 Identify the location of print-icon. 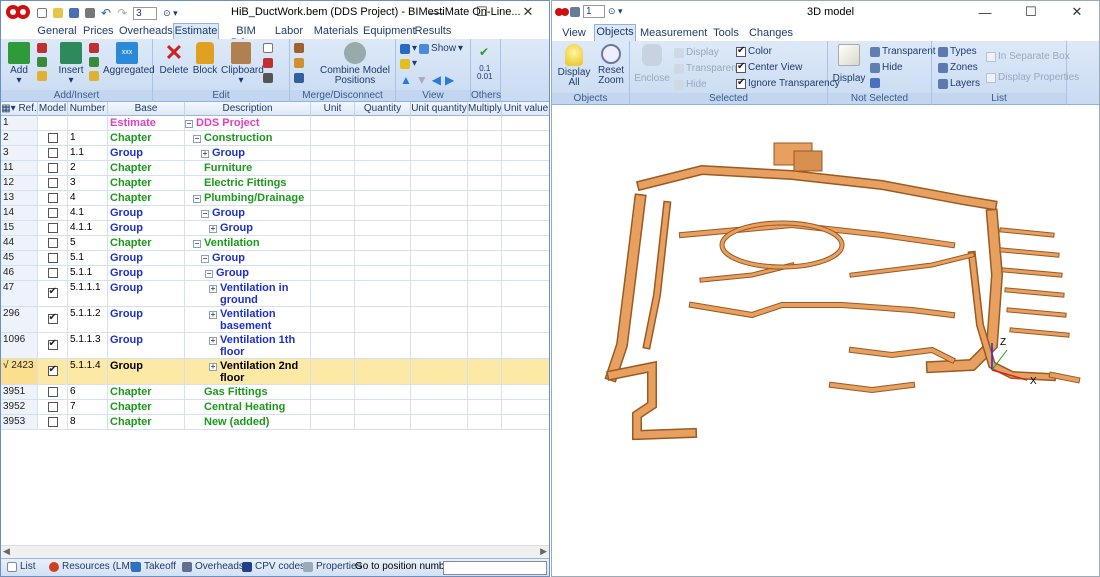
(90, 13).